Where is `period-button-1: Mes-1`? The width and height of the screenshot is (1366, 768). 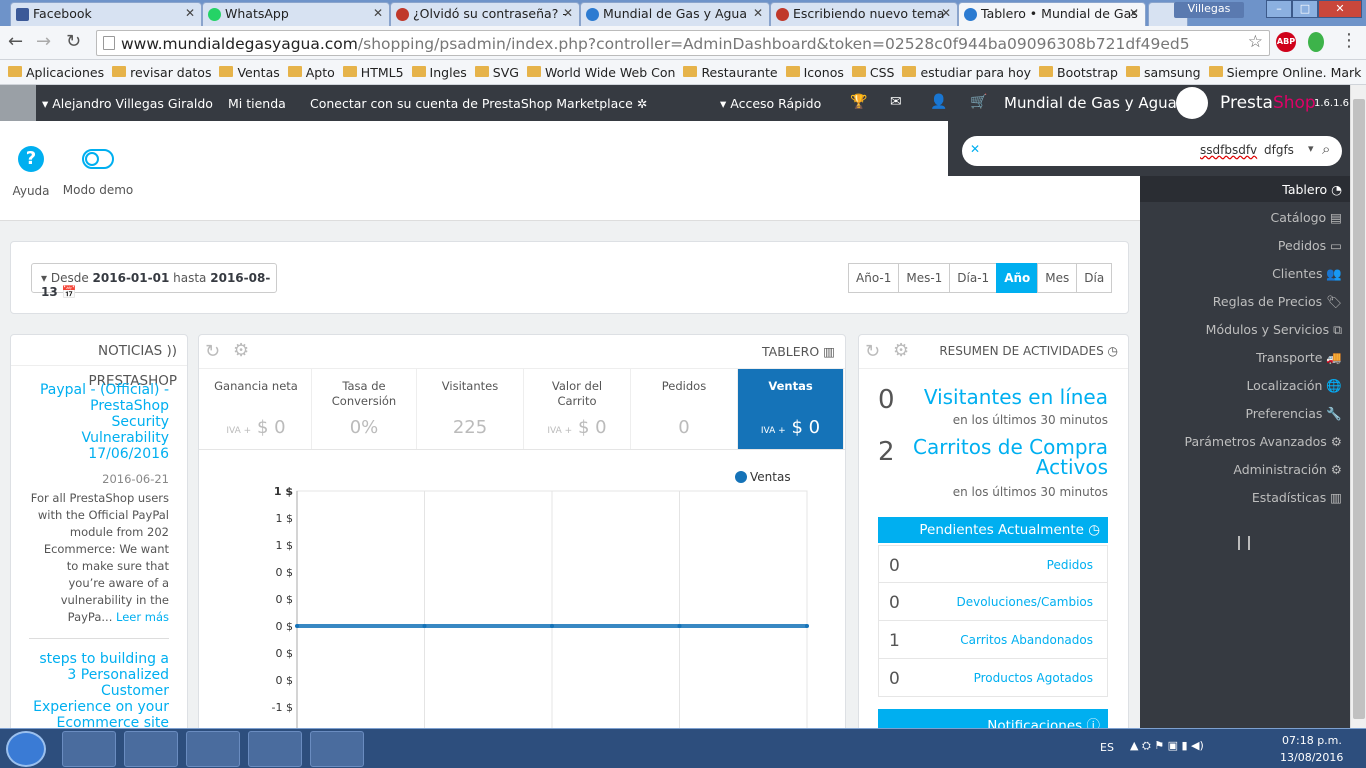 period-button-1: Mes-1 is located at coordinates (924, 278).